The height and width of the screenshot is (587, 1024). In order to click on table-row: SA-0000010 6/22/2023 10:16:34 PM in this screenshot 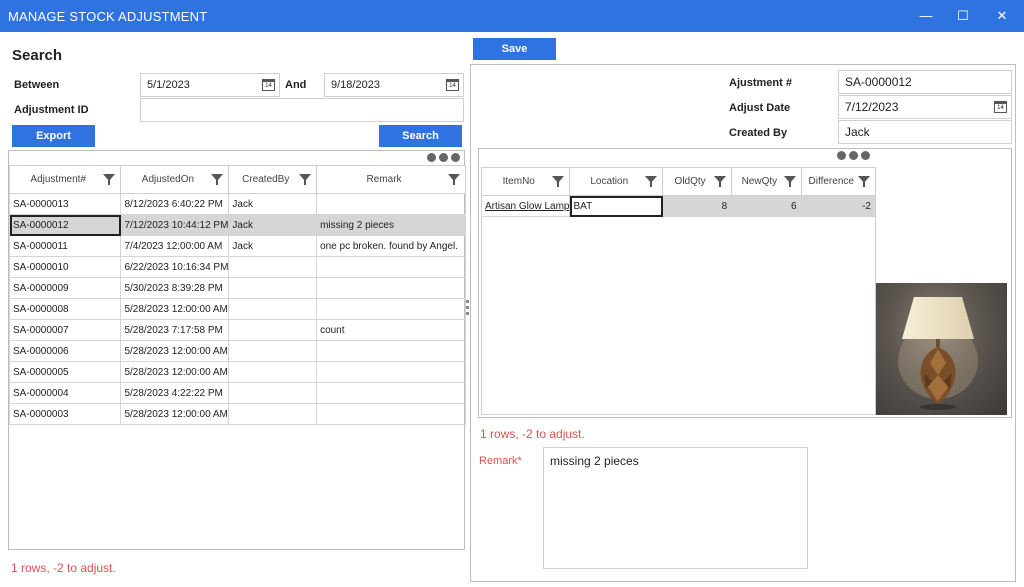, I will do `click(237, 267)`.